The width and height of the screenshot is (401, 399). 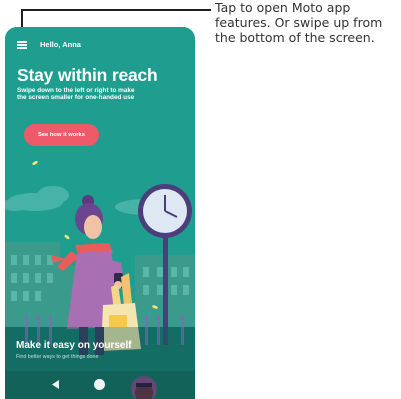 I want to click on callout-connector-horizontal, so click(x=116, y=10).